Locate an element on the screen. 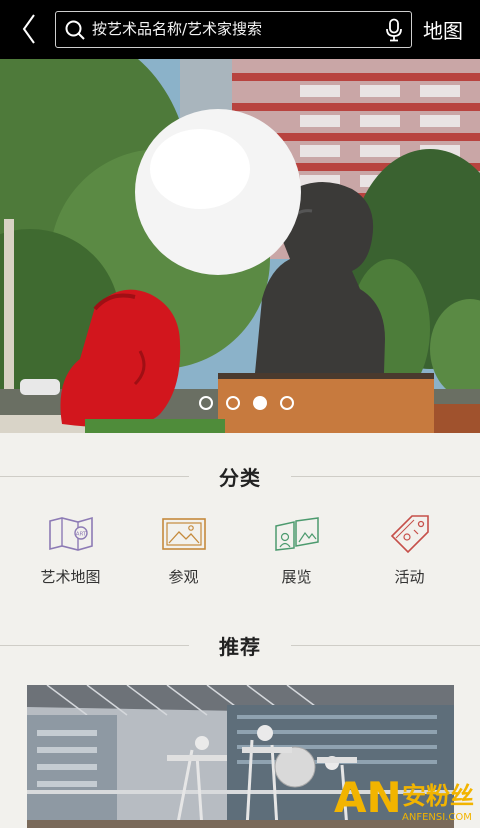  watermark-logo: AN 安粉丝 ANFENSI.COM is located at coordinates (406, 798).